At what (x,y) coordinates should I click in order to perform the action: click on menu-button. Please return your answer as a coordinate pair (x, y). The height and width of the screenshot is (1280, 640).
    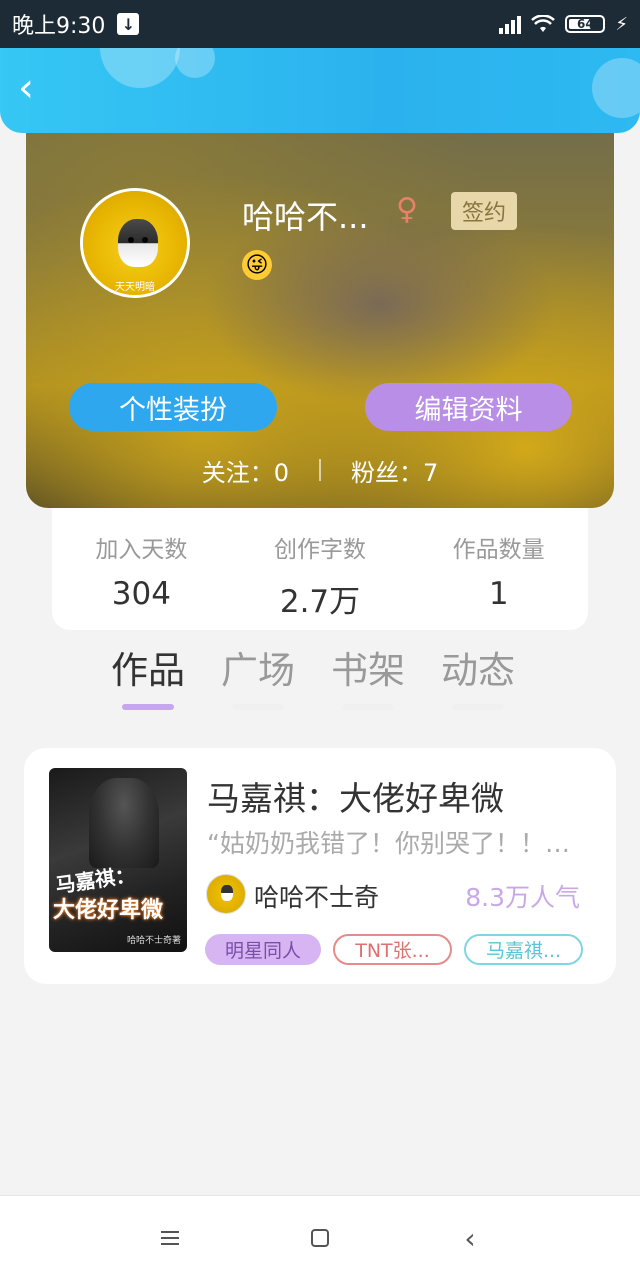
    Looking at the image, I should click on (170, 1238).